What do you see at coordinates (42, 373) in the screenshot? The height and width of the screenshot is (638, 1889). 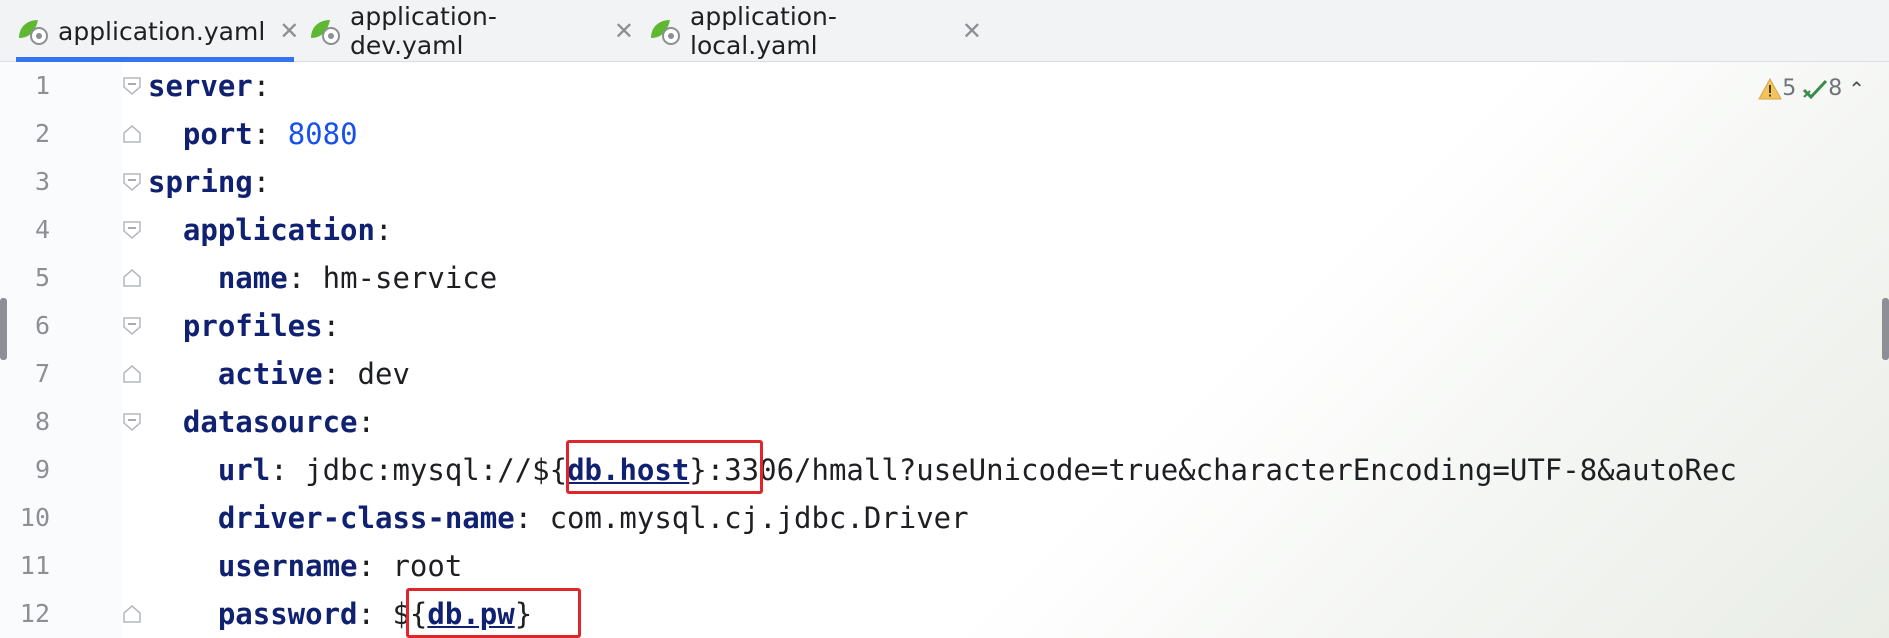 I see `line-number: 7` at bounding box center [42, 373].